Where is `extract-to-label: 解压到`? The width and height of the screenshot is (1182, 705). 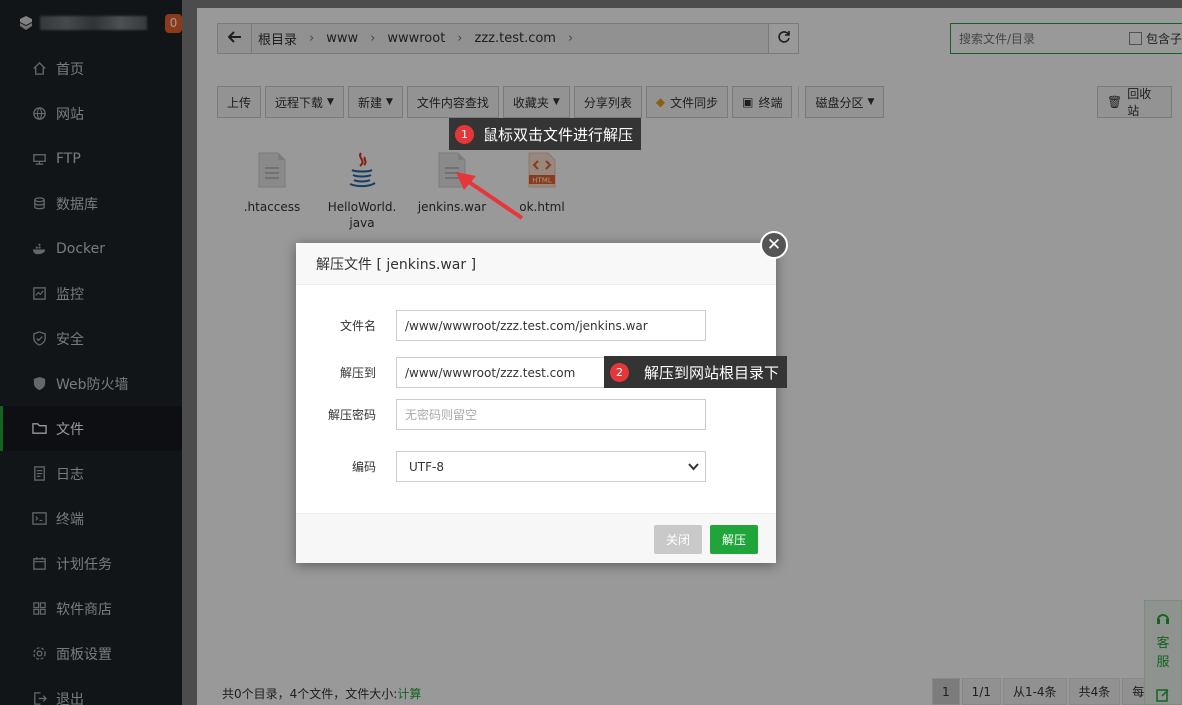
extract-to-label: 解压到 is located at coordinates (357, 373).